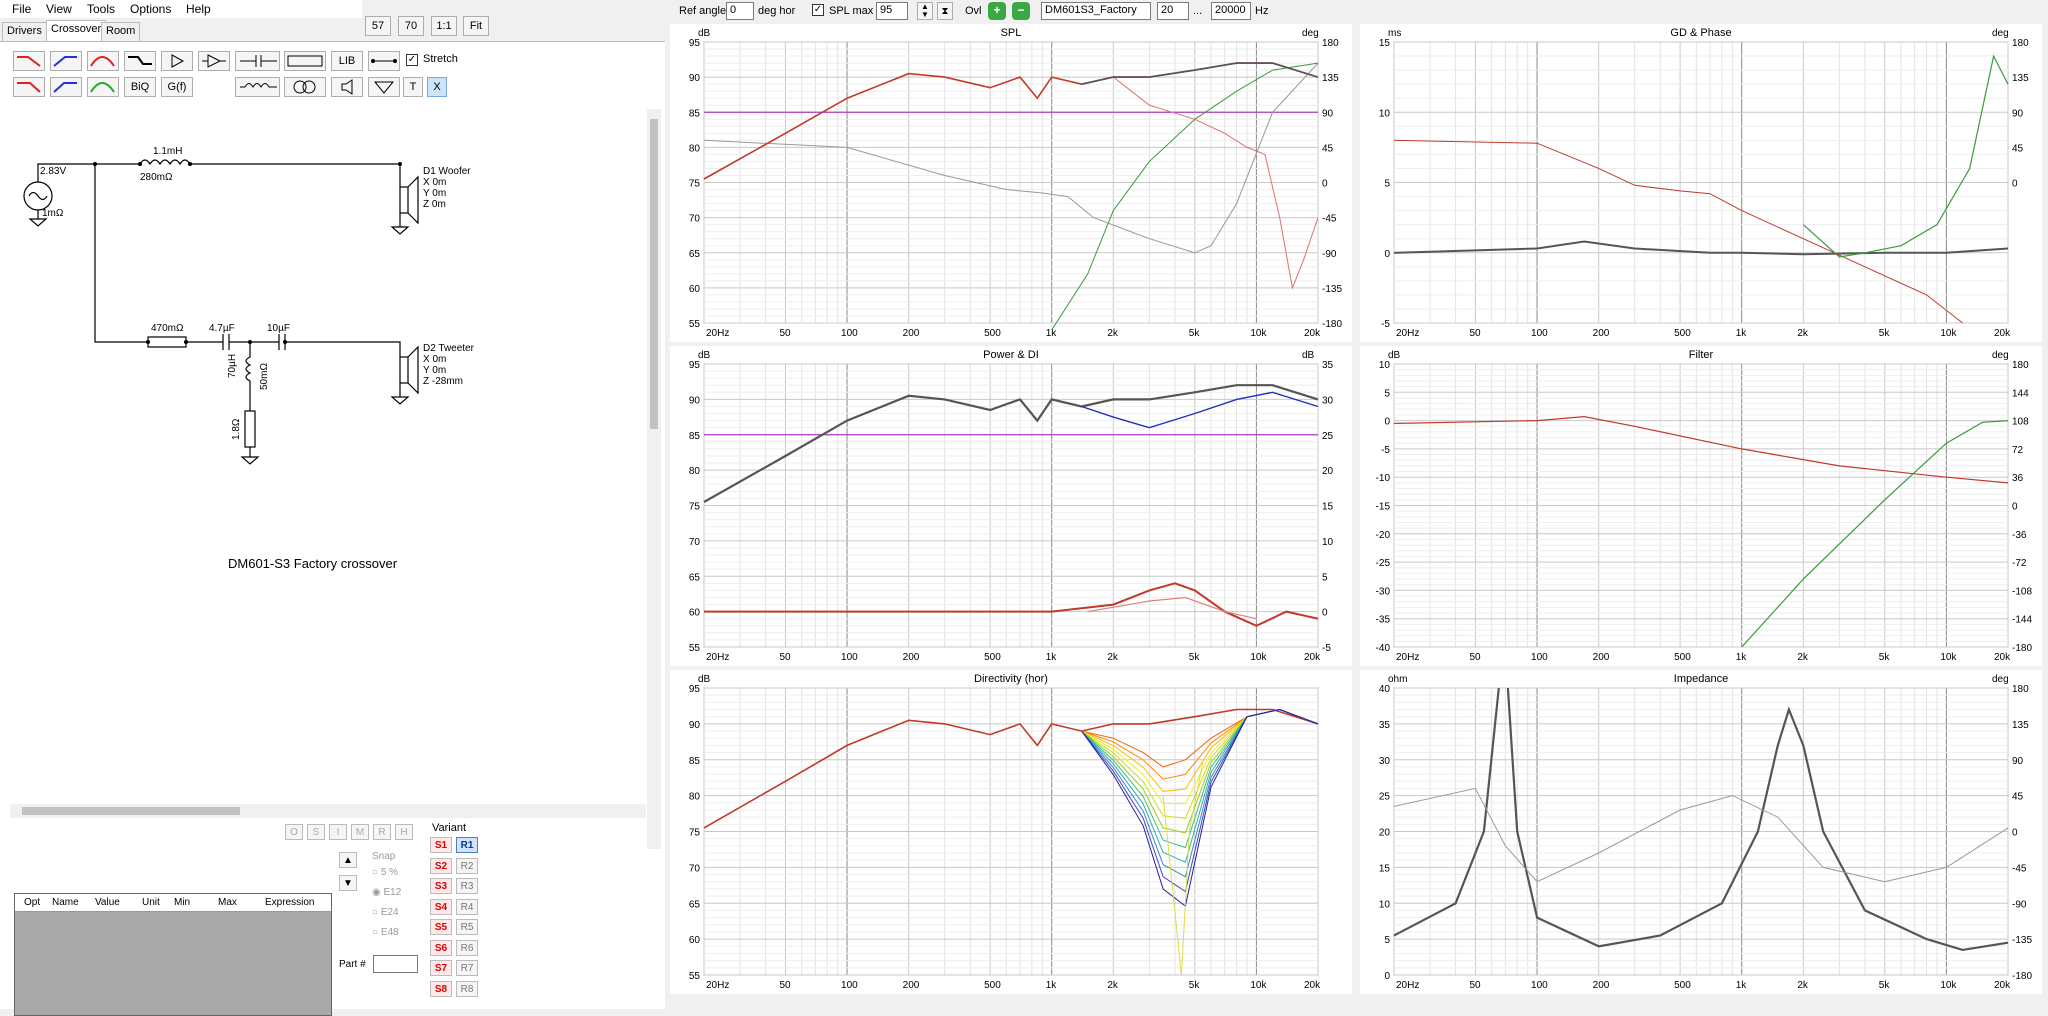 The image size is (2048, 1016). Describe the element at coordinates (173, 954) in the screenshot. I see `optimizer-table: Opt Name Value Unit Min Max Expression` at that location.